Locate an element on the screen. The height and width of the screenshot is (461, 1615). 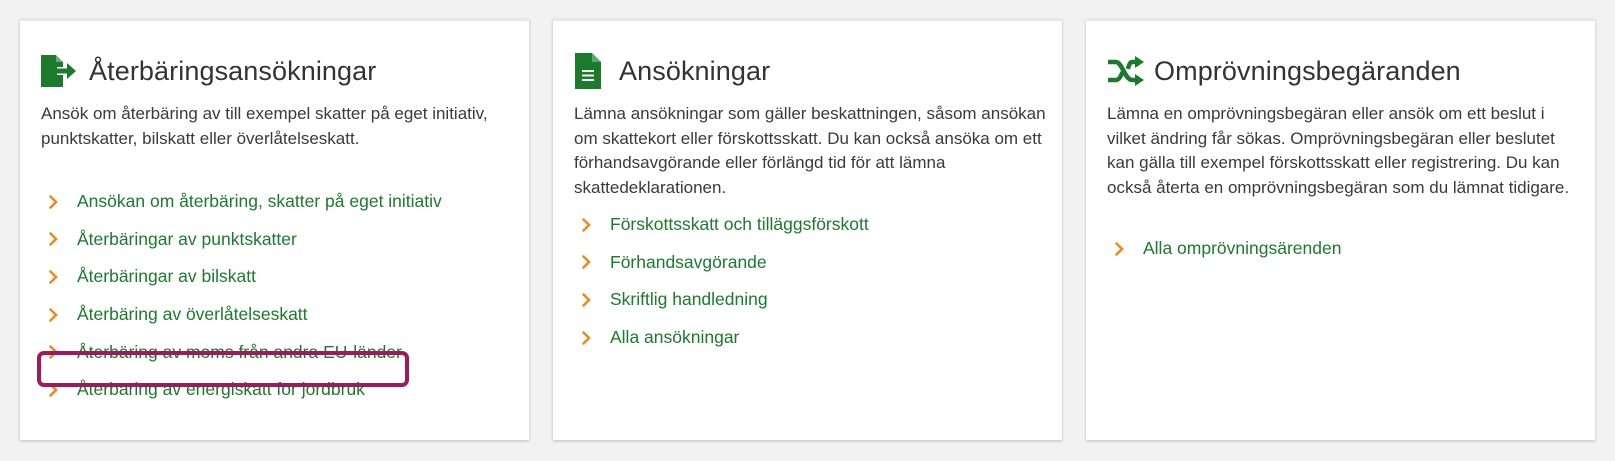
link-written-guidance: Skriftlig handledning is located at coordinates (689, 299).